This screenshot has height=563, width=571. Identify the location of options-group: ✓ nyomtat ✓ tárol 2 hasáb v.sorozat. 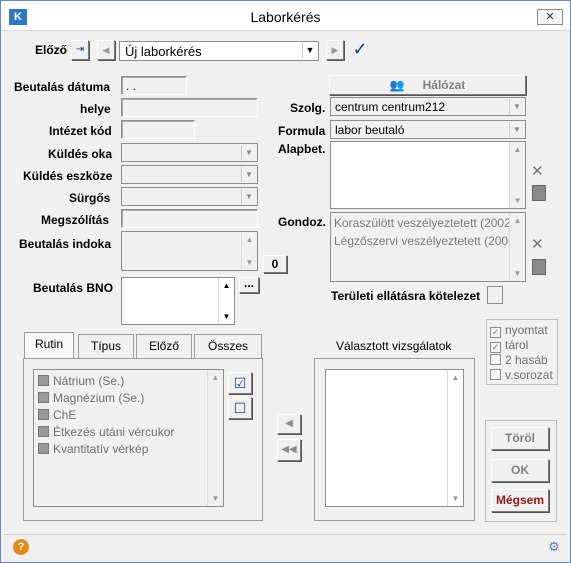
(522, 352).